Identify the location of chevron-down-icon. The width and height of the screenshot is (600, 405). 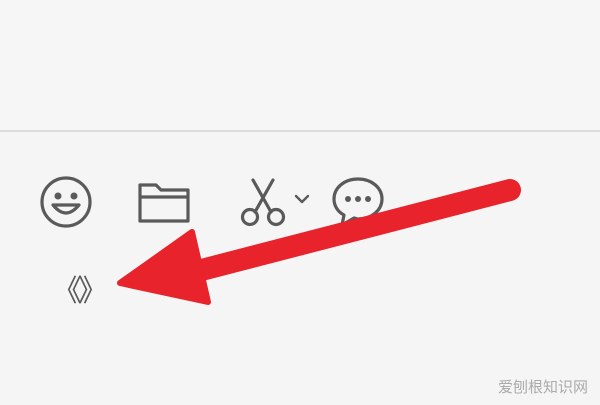
(302, 199).